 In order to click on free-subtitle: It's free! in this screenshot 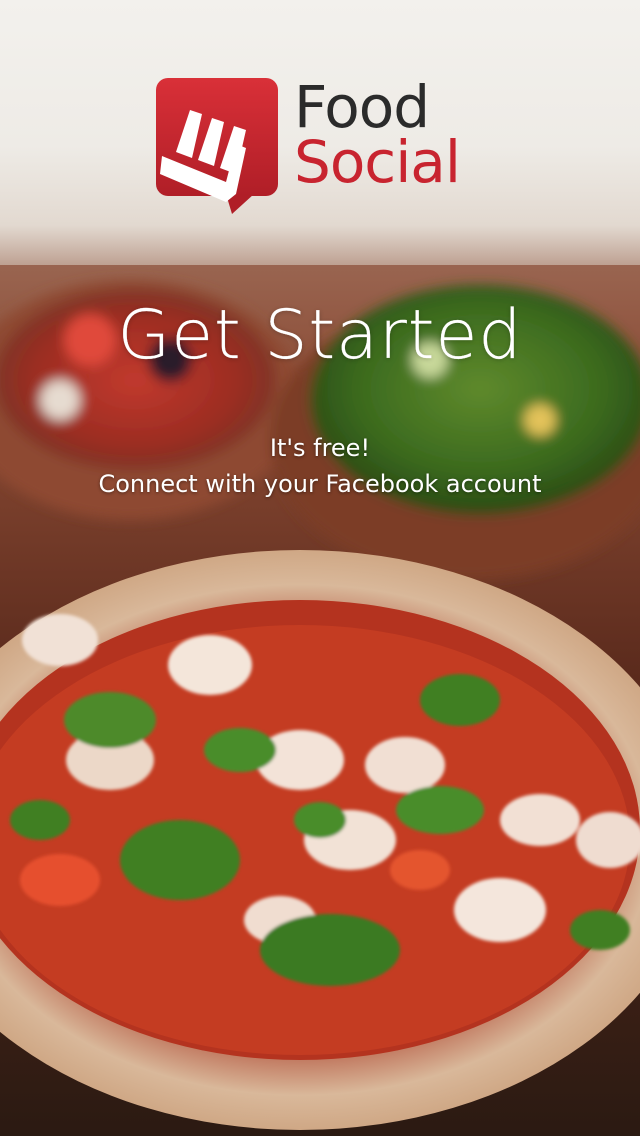, I will do `click(320, 448)`.